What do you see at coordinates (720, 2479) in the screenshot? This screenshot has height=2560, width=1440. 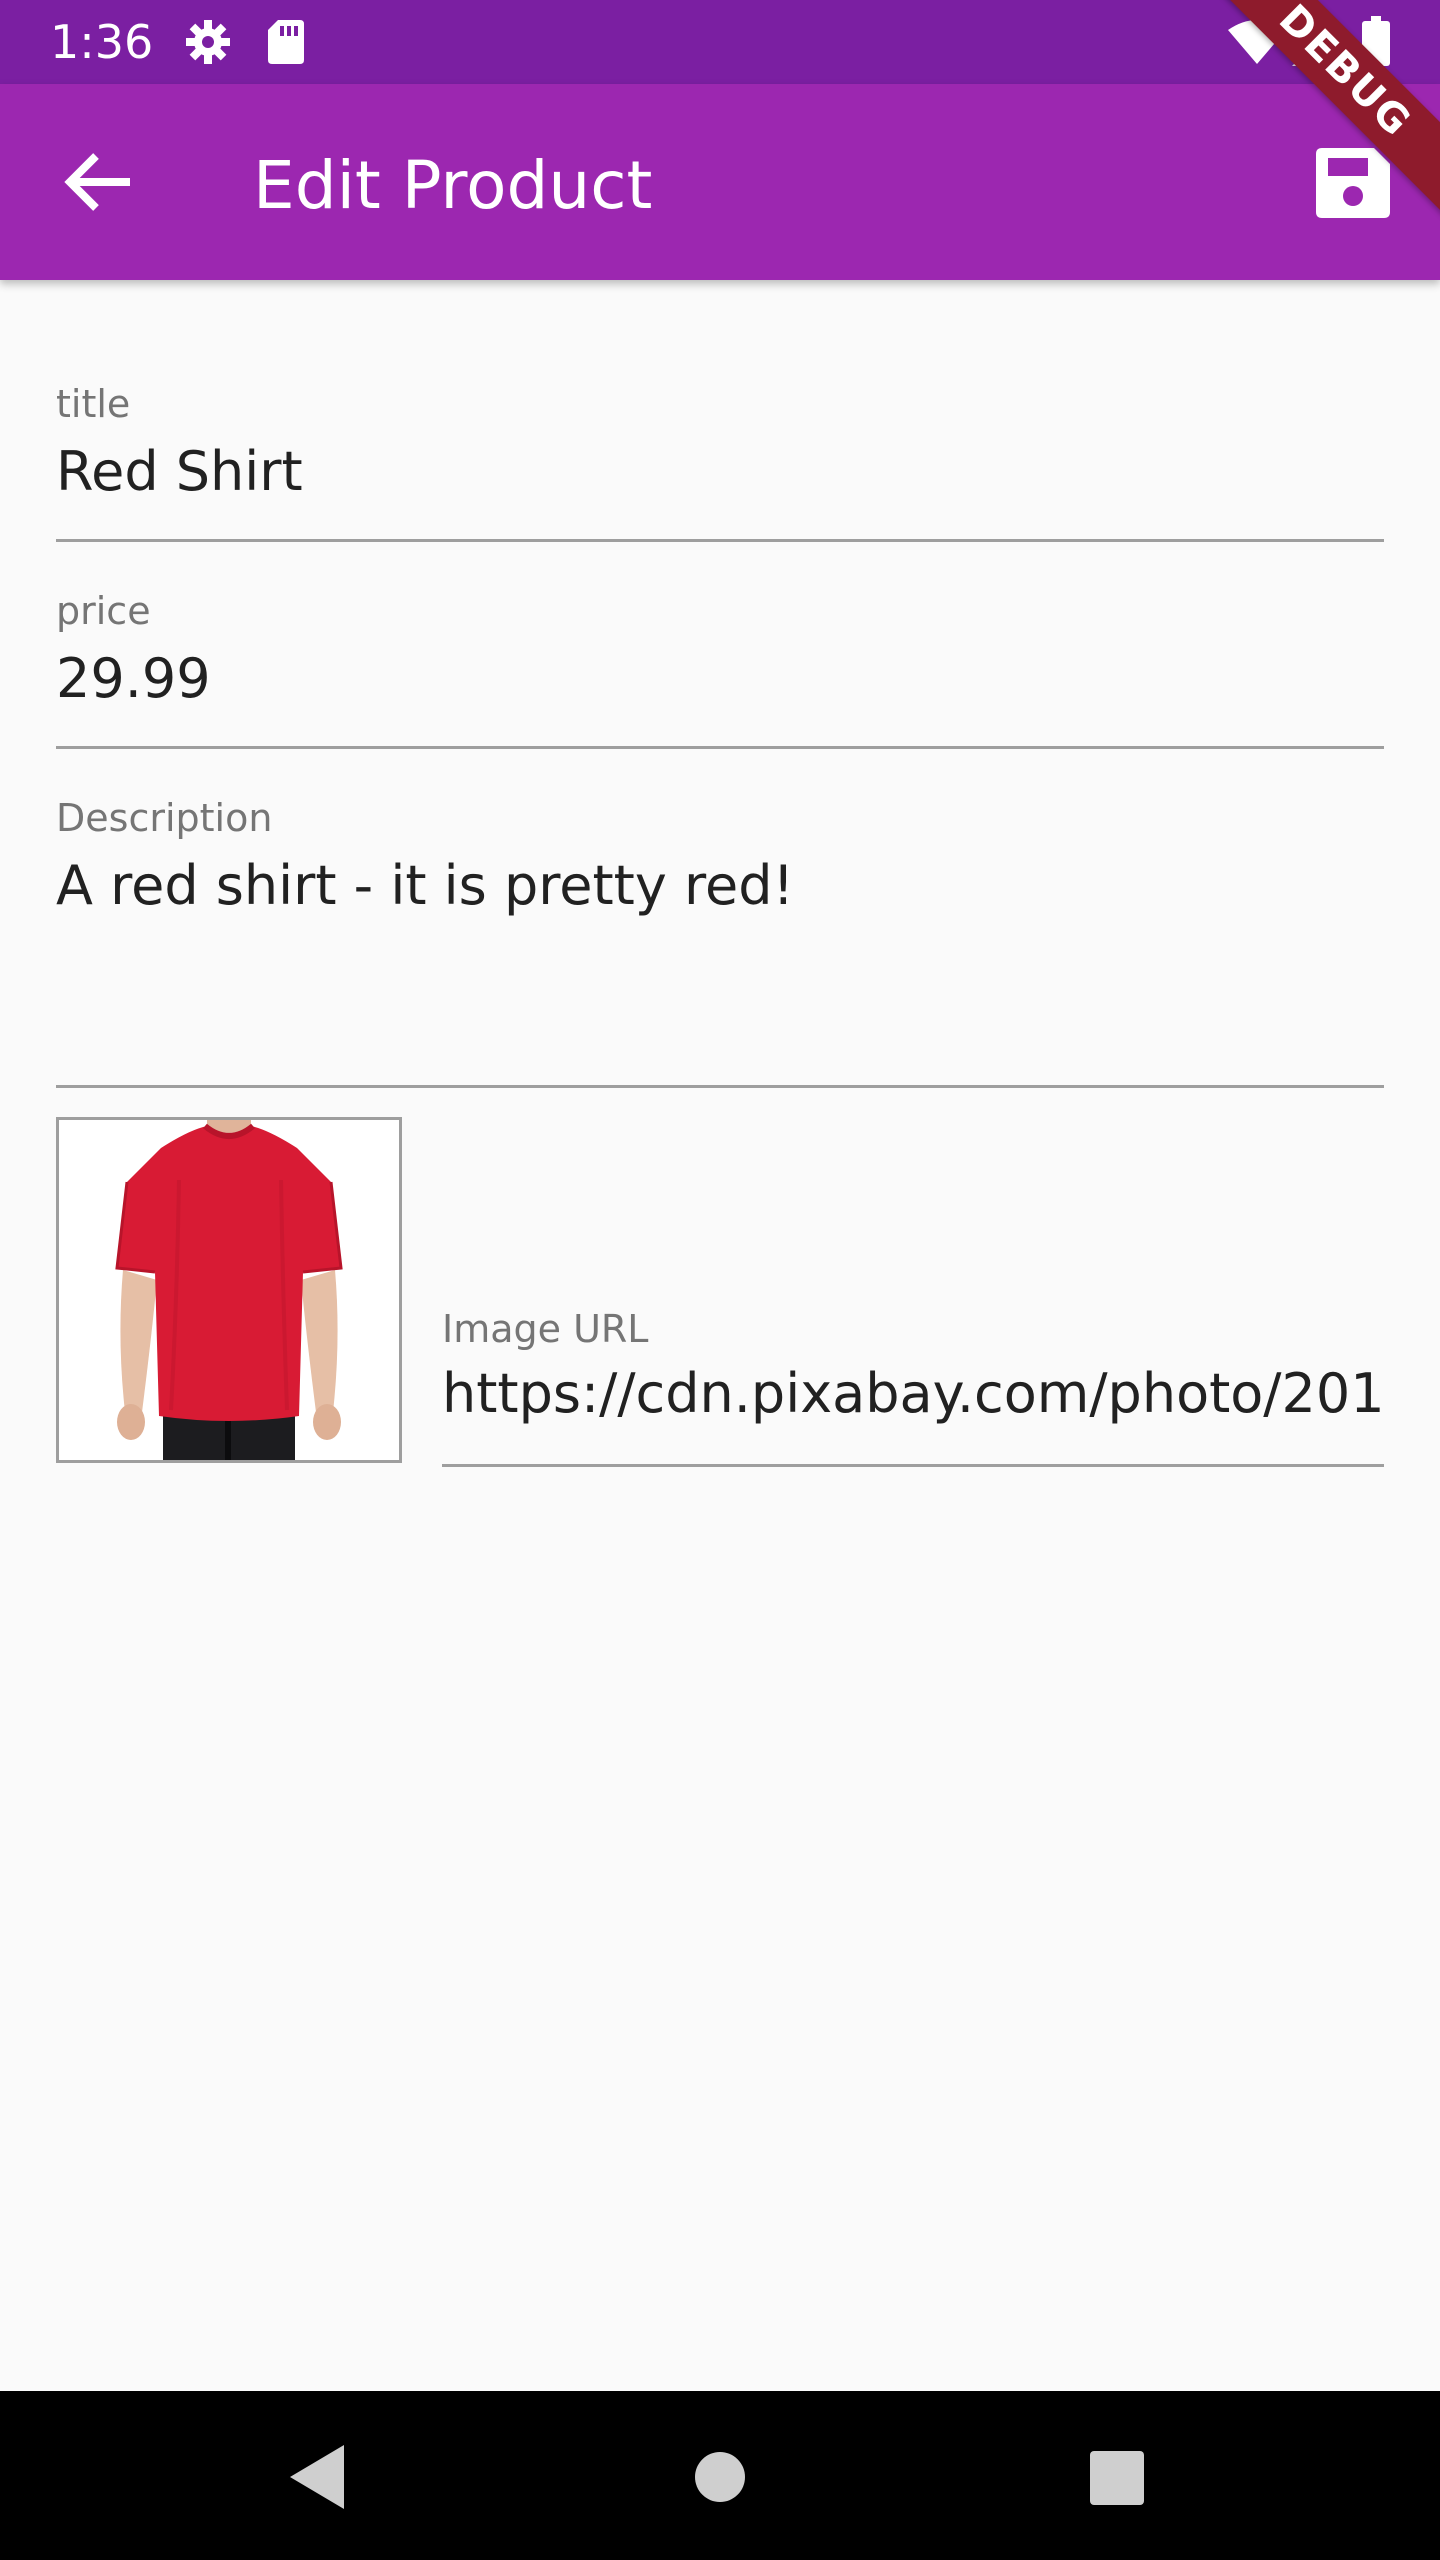 I see `home-circle-icon` at bounding box center [720, 2479].